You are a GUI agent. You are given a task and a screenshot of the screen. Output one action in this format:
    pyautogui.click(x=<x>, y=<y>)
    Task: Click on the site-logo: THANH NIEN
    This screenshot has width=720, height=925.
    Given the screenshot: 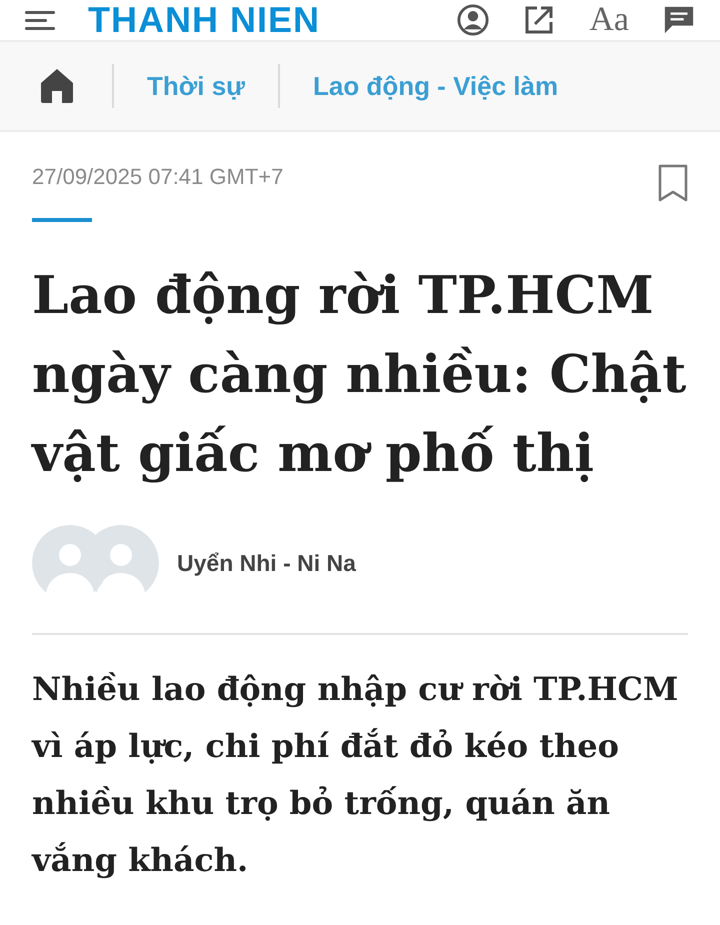 What is the action you would take?
    pyautogui.click(x=204, y=20)
    